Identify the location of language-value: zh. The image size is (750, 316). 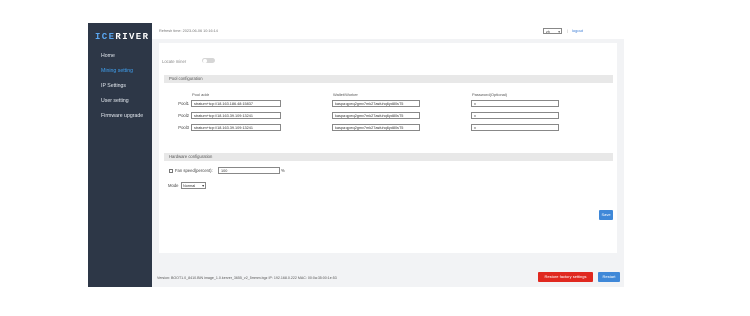
(548, 32).